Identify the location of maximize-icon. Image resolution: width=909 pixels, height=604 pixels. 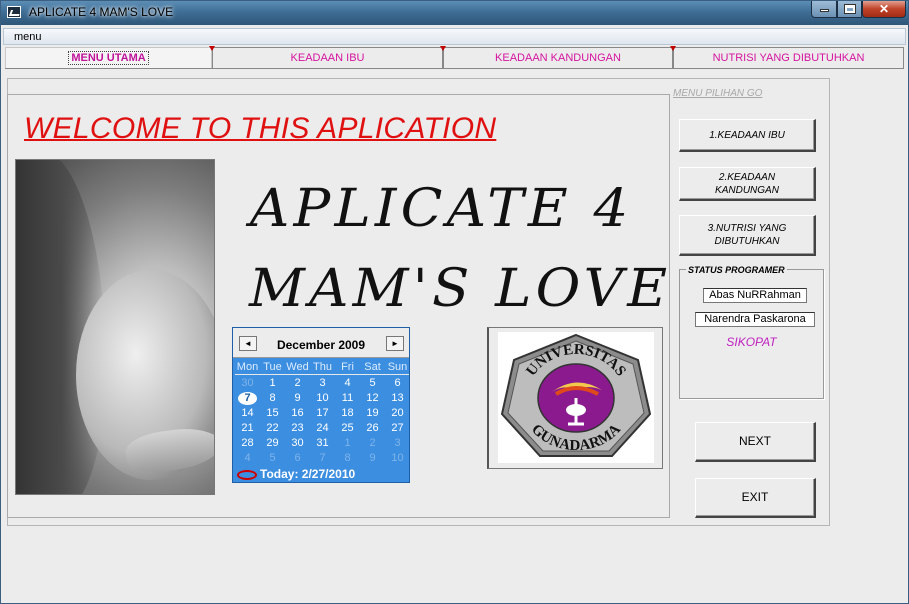
(849, 9).